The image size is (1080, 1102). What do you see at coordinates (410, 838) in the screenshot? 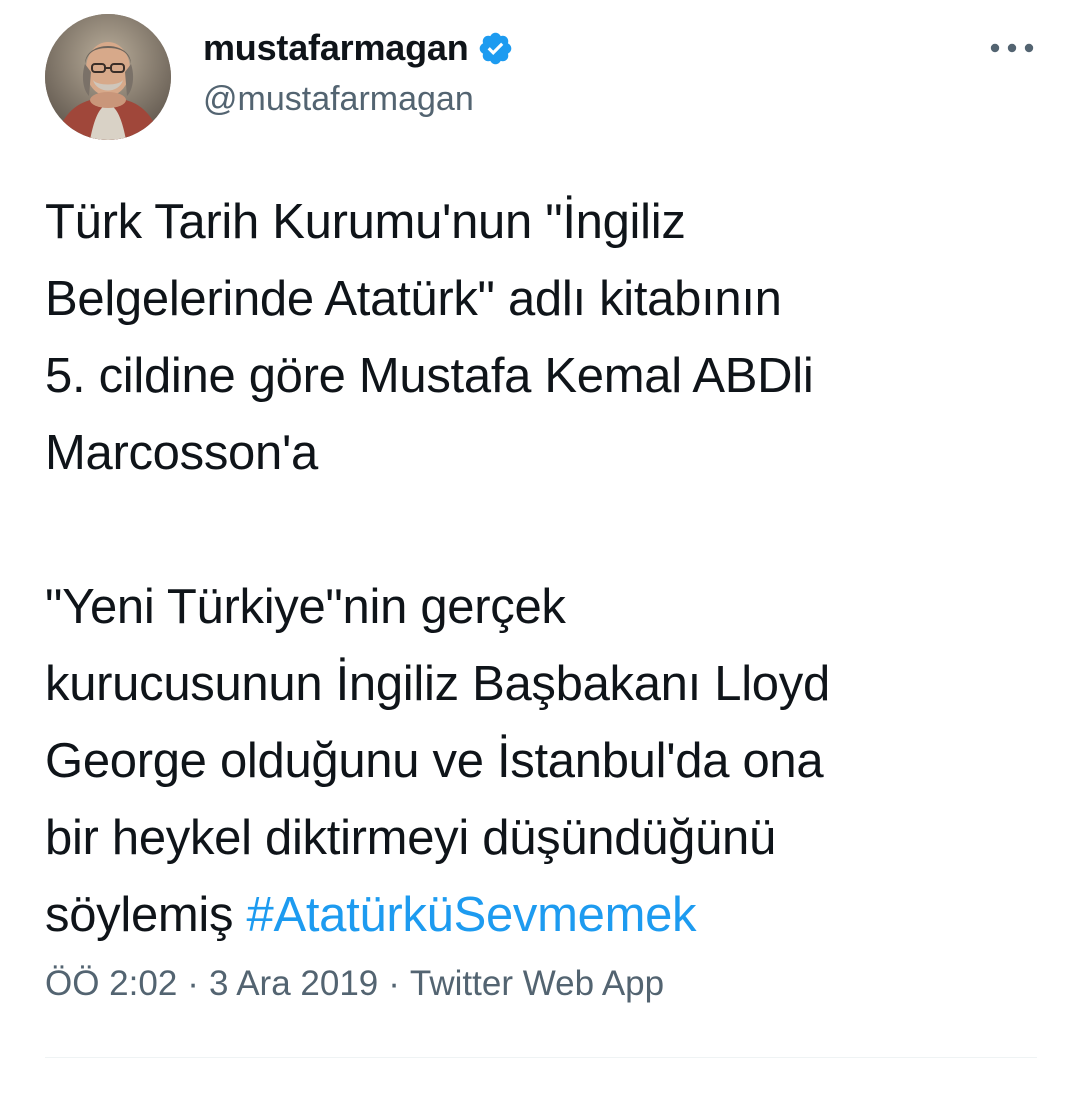
I see `tweet-line: bir heykel diktirmeyi düşündüğünü` at bounding box center [410, 838].